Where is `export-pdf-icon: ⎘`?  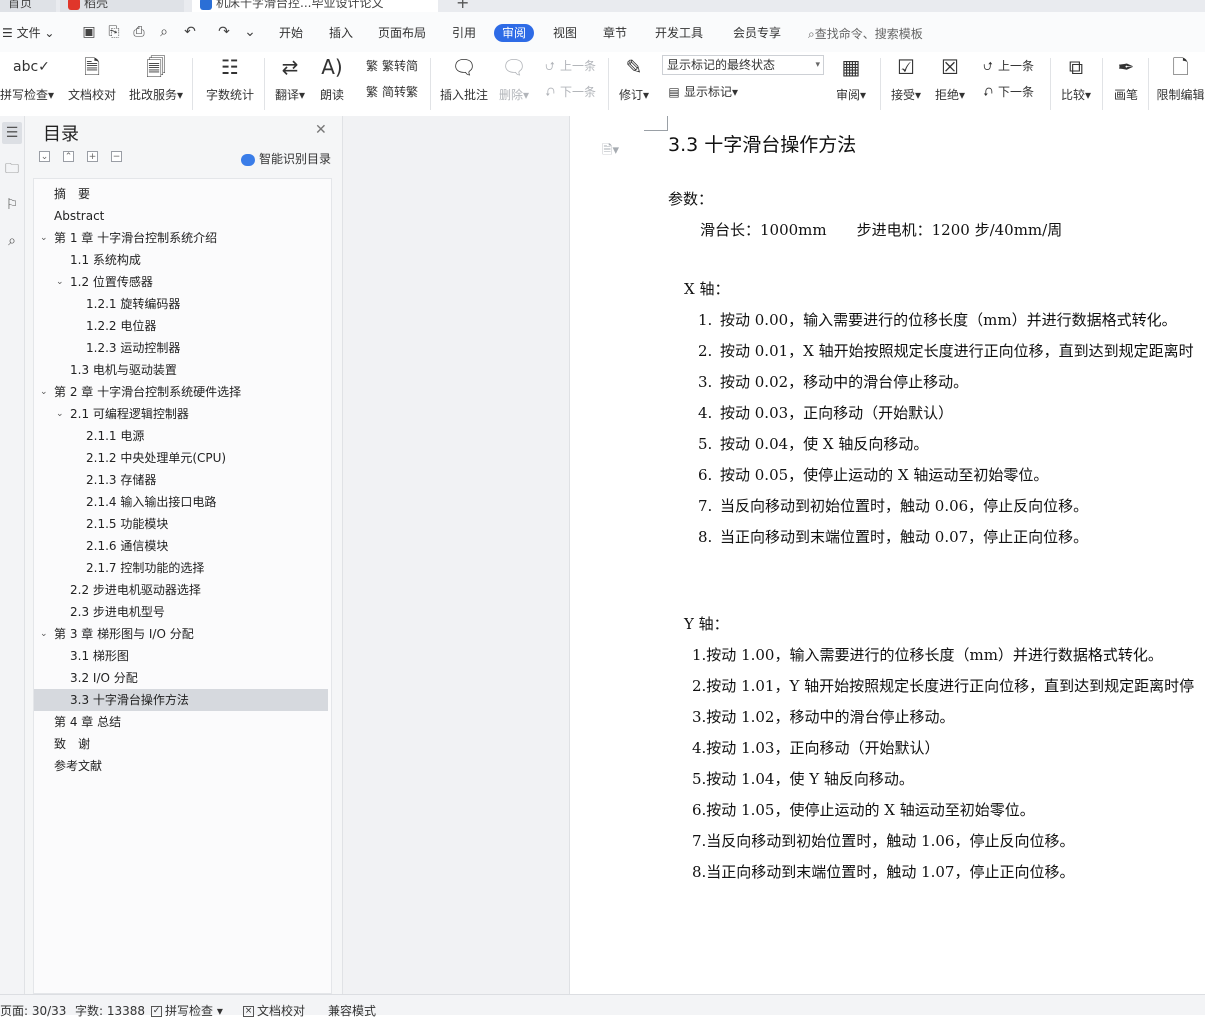
export-pdf-icon: ⎘ is located at coordinates (114, 32).